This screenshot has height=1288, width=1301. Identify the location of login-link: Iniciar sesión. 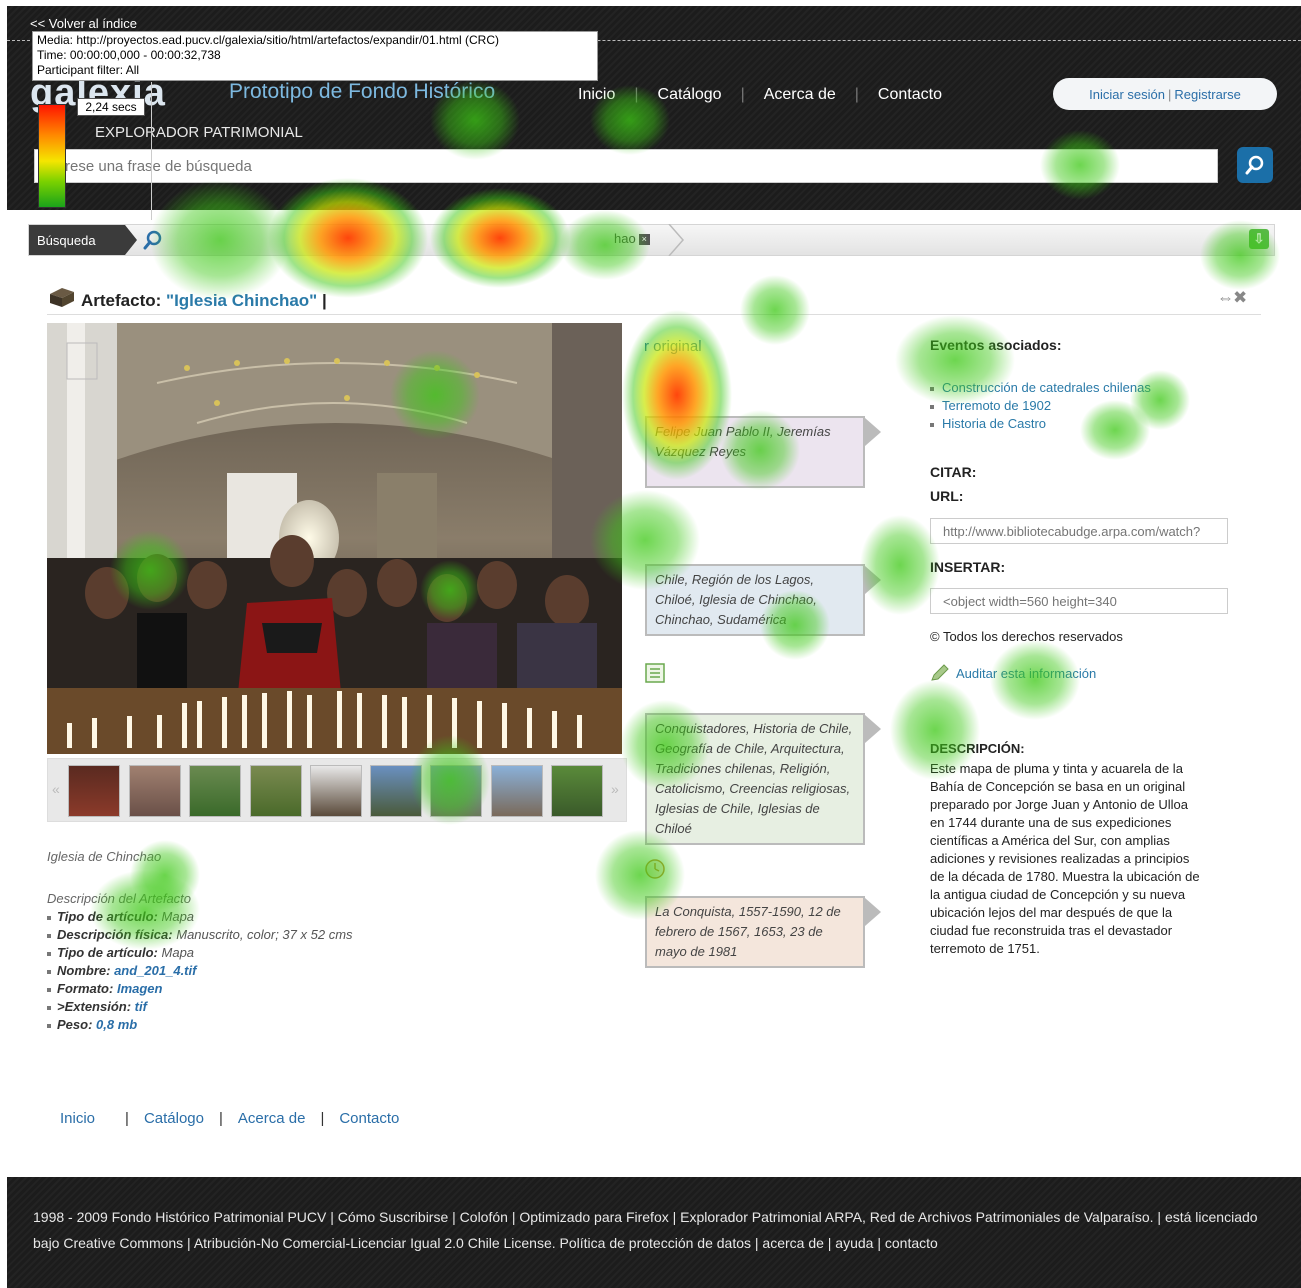
(1127, 94).